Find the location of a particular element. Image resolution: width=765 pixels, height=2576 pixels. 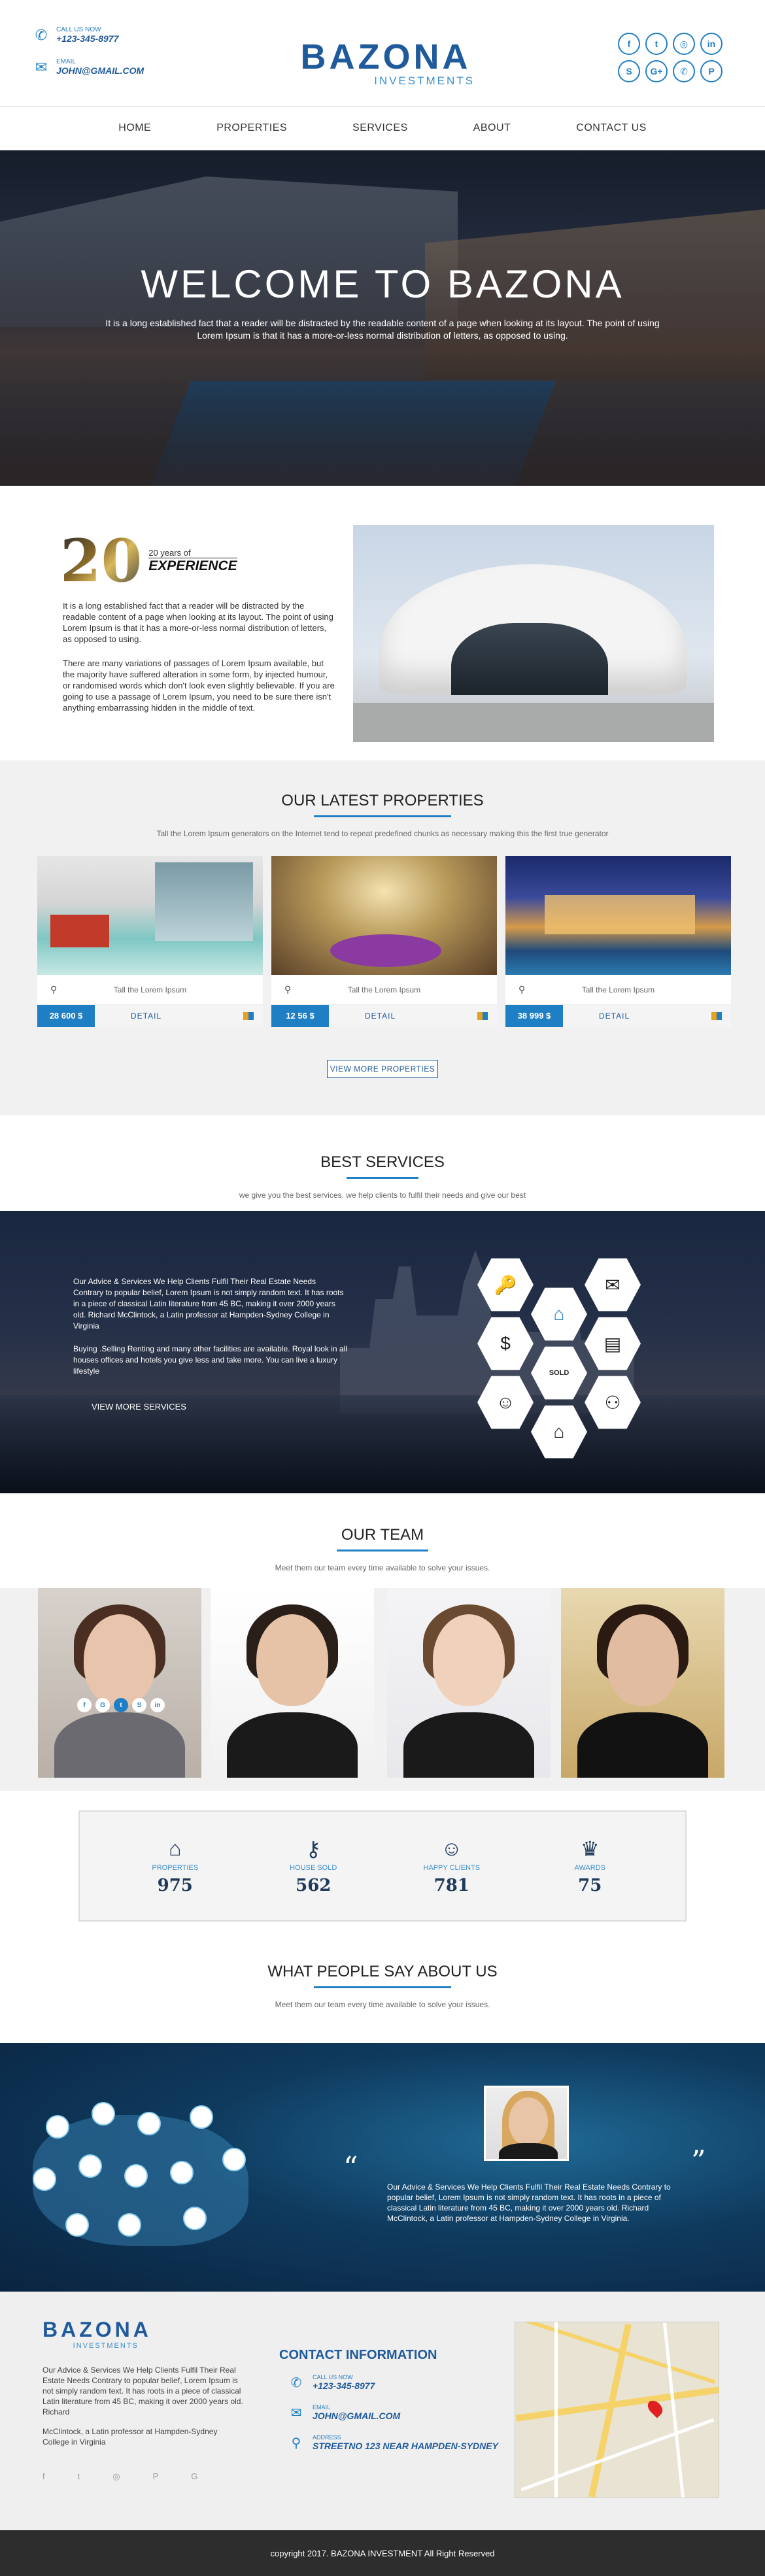

keys-icon: 🔑 is located at coordinates (505, 1285).